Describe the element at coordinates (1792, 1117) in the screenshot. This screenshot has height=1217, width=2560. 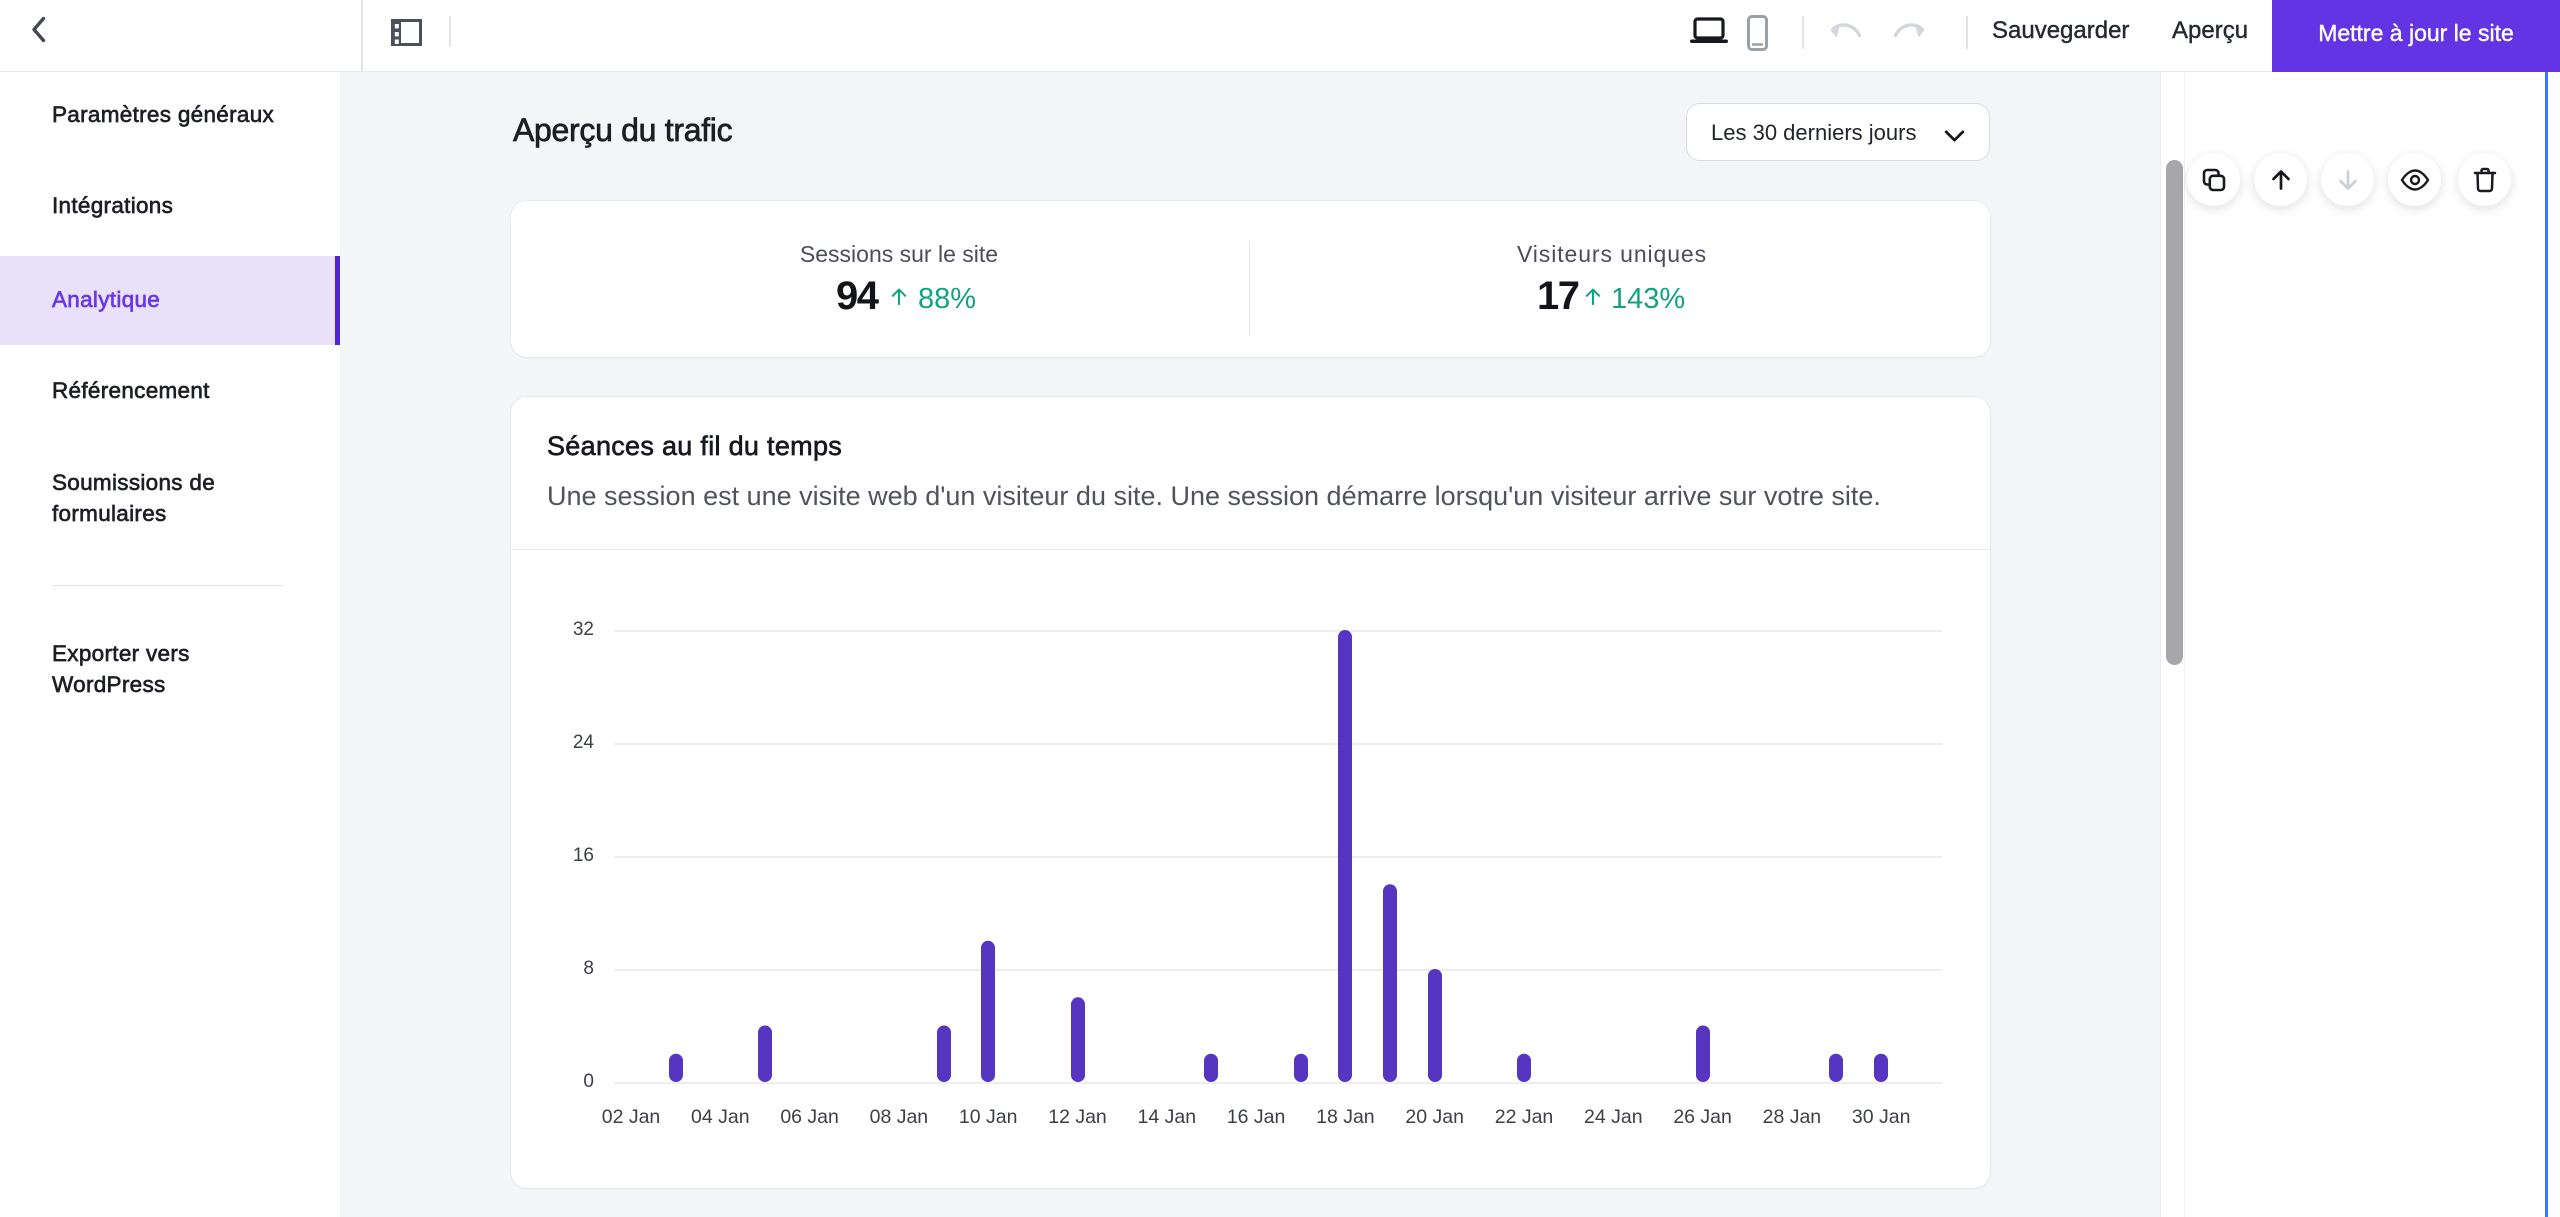
I see `svg-text: 28 Jan` at that location.